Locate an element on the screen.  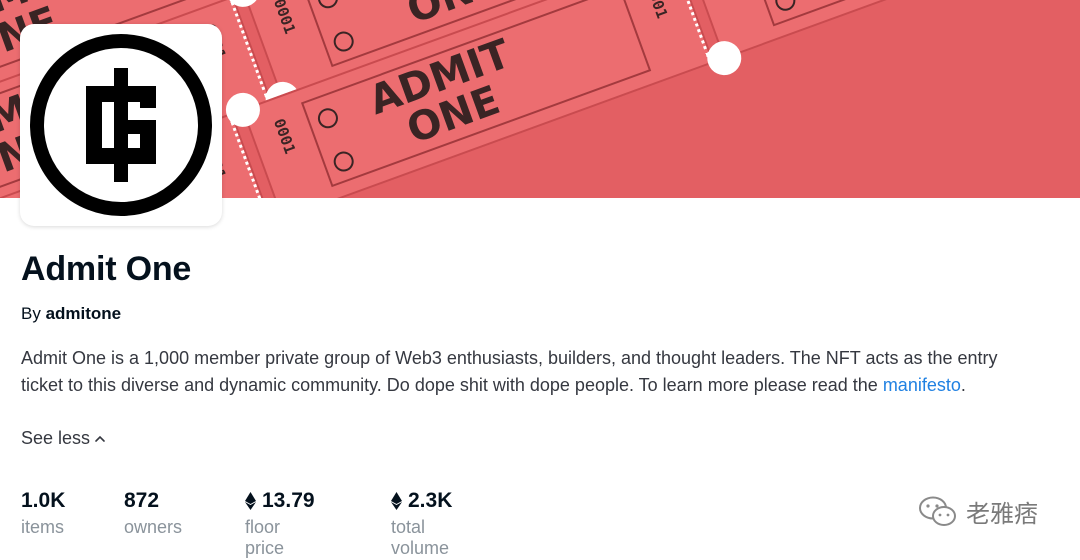
stat-label: owners is located at coordinates (153, 527).